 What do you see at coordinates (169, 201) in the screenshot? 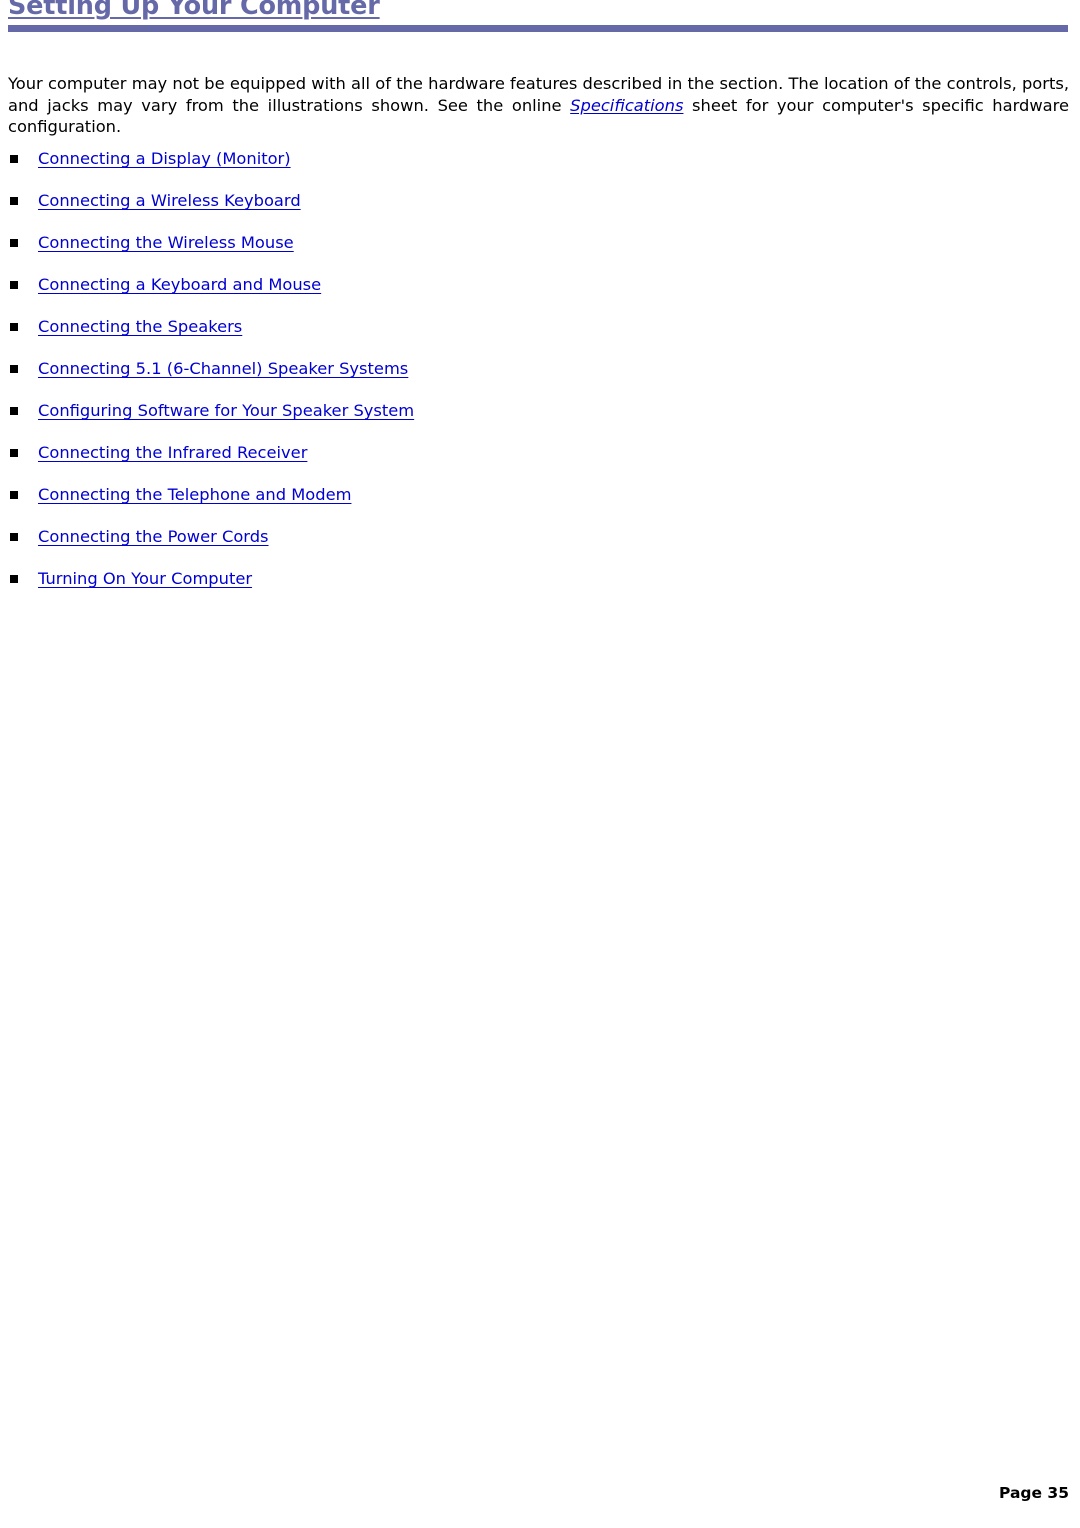
I see `topic-link-connecting-a-wireless-keyboard: Connecting a Wireless Keyboard` at bounding box center [169, 201].